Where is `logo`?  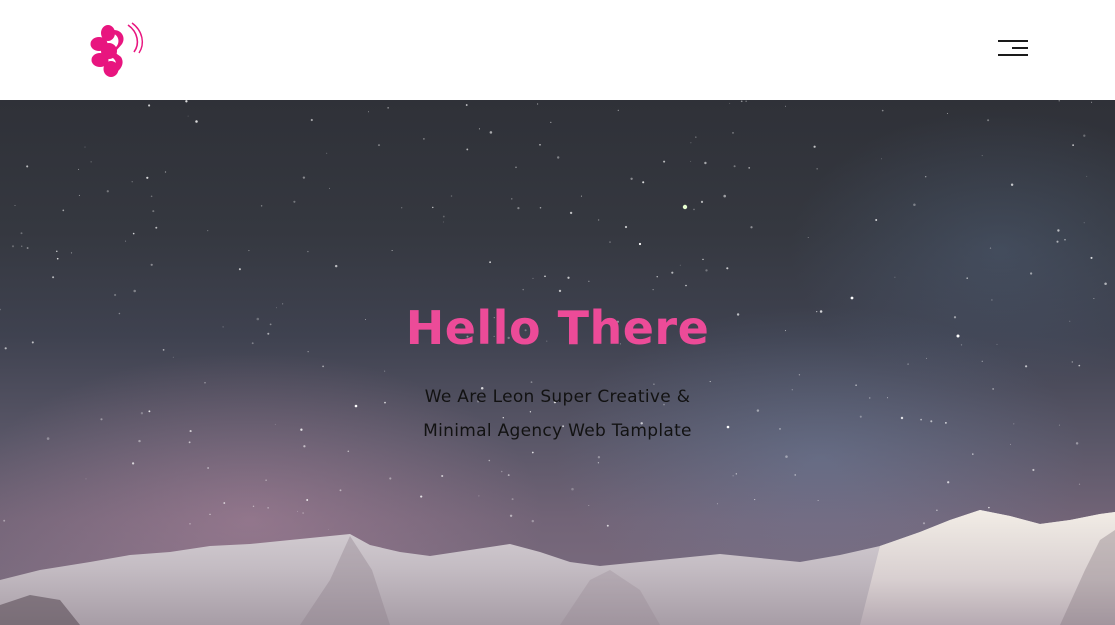 logo is located at coordinates (118, 51).